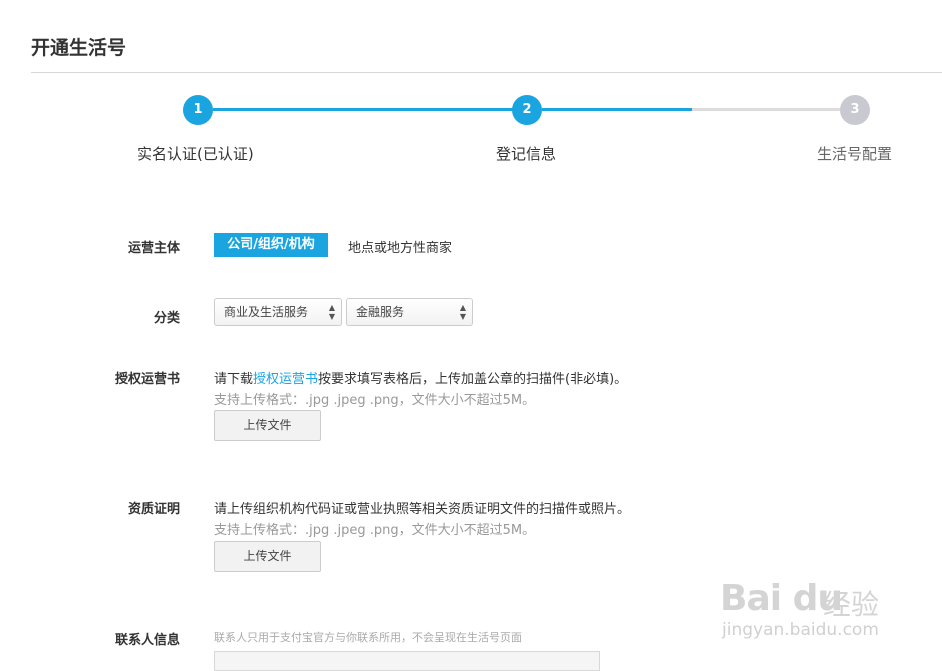  What do you see at coordinates (380, 312) in the screenshot?
I see `category-secondary-value: 金融服务` at bounding box center [380, 312].